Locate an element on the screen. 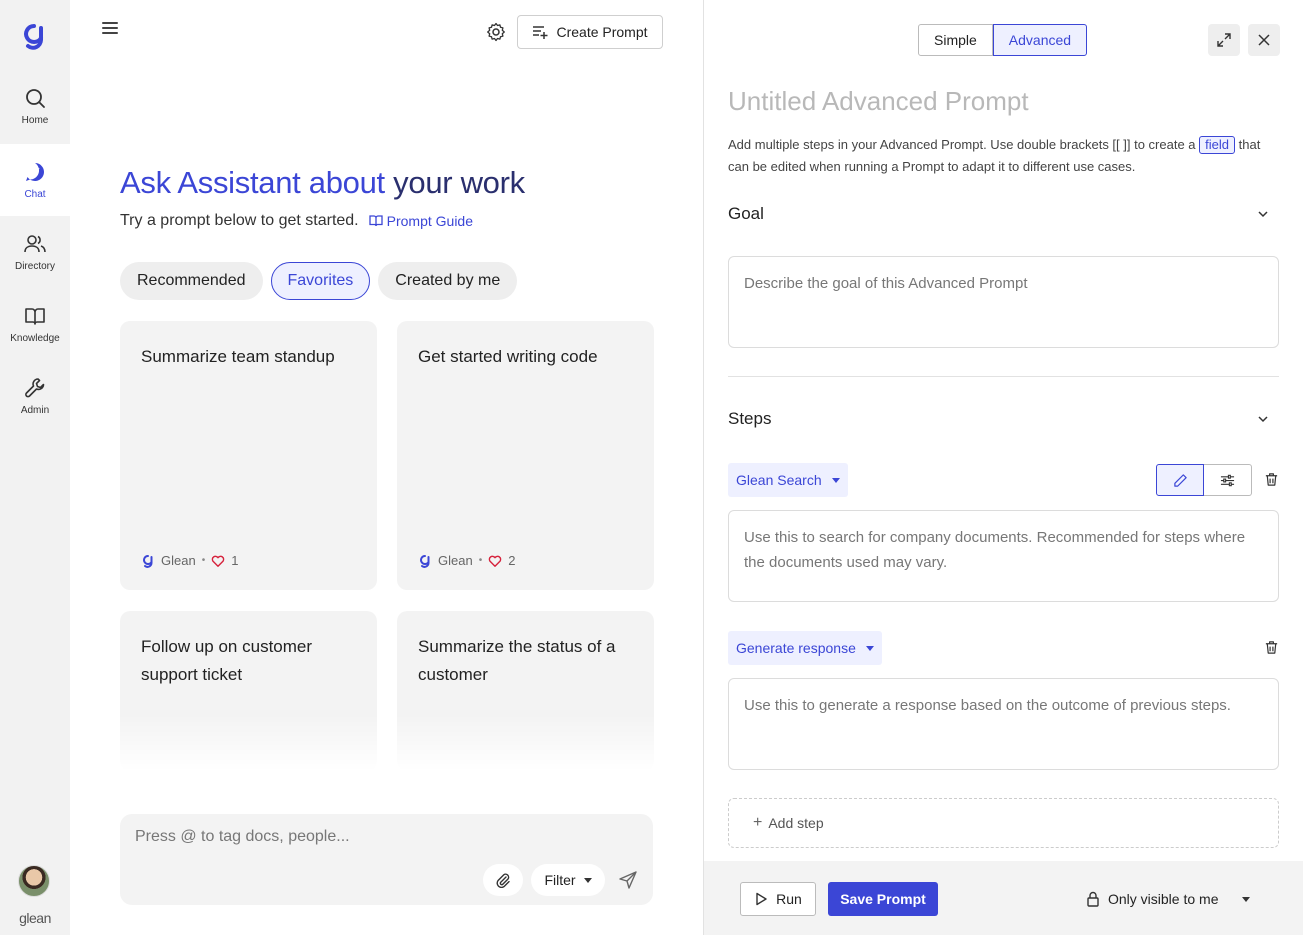  expand-icon is located at coordinates (1224, 40).